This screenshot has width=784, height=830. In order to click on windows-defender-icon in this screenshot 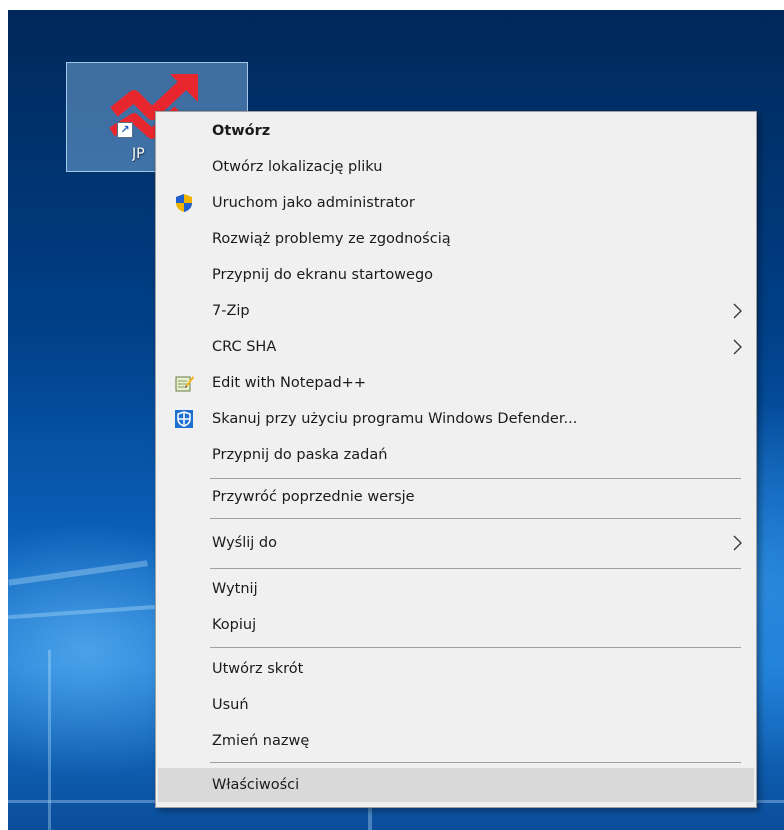, I will do `click(184, 419)`.